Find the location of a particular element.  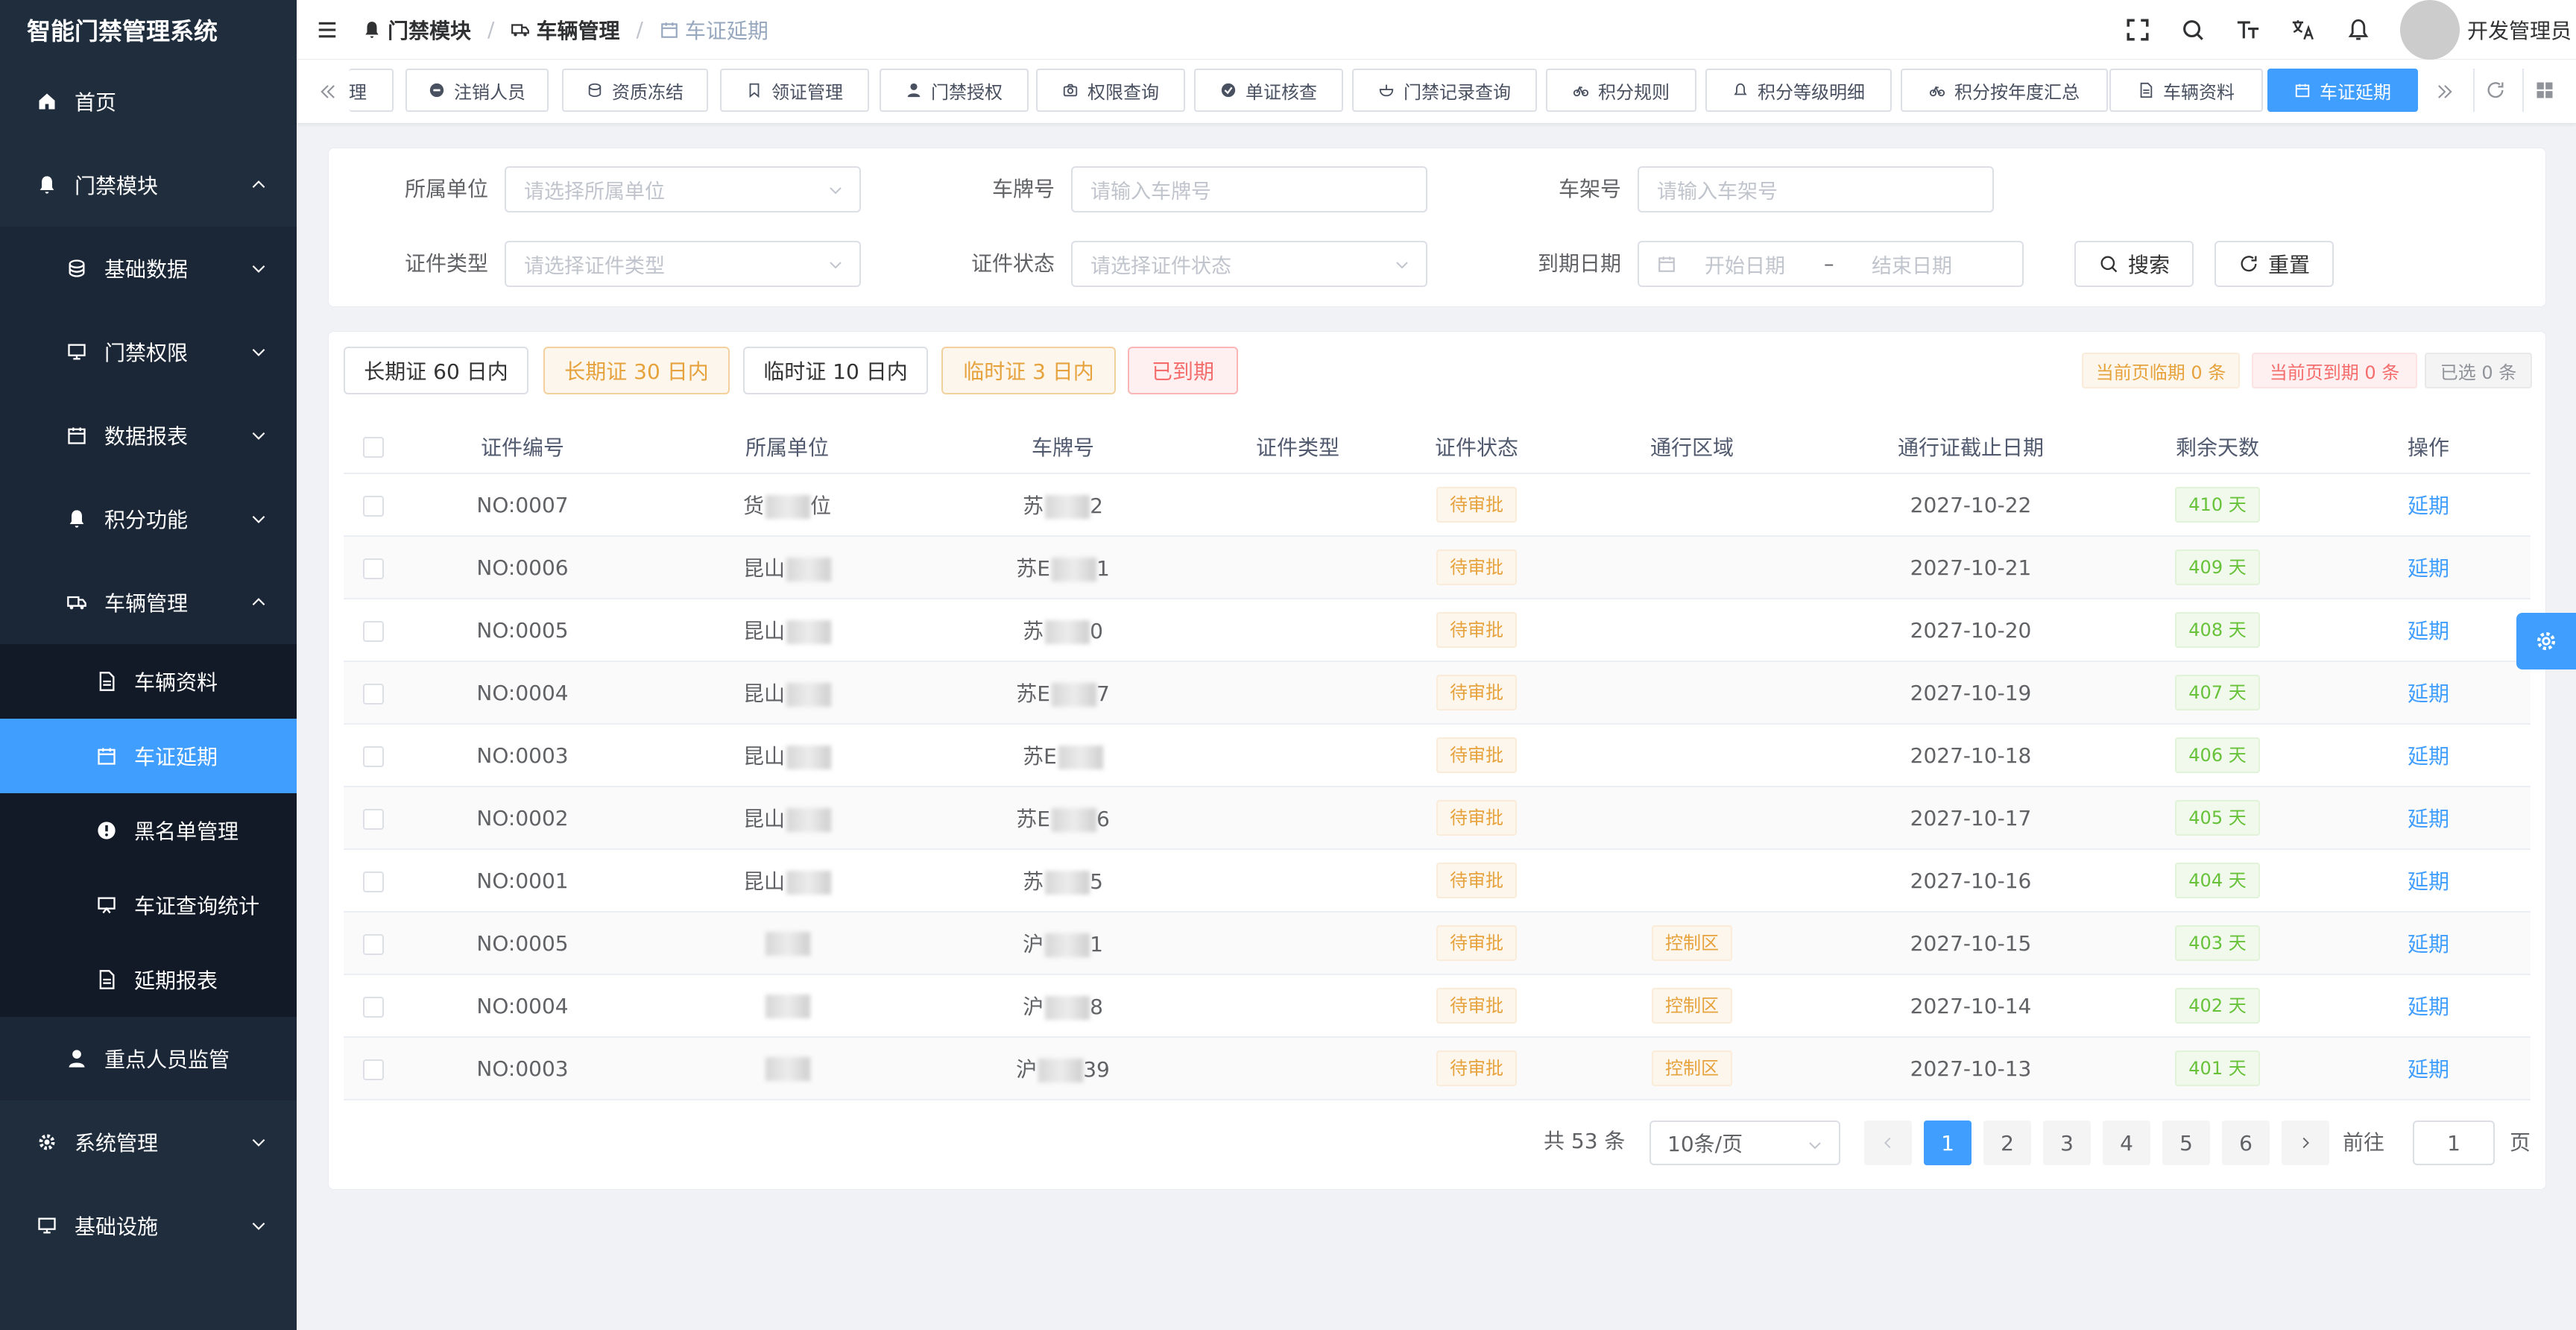

plate-input: 请输入车牌号 is located at coordinates (1249, 189).